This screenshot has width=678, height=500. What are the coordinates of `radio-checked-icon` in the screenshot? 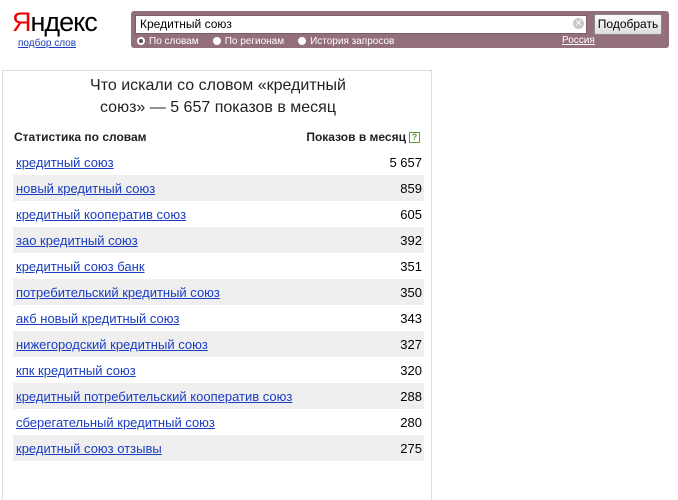 It's located at (141, 41).